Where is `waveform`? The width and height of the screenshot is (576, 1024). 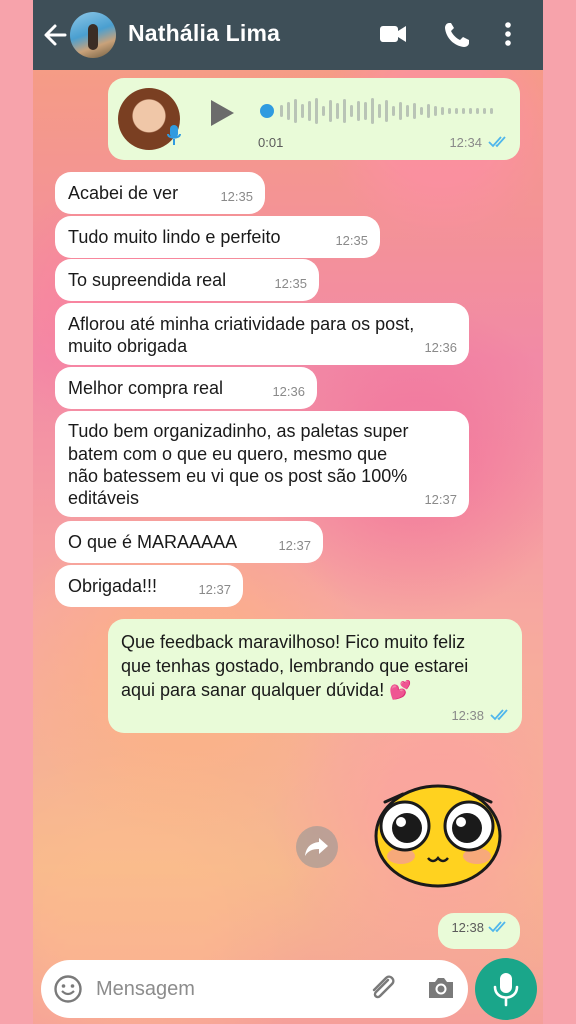
waveform is located at coordinates (384, 111).